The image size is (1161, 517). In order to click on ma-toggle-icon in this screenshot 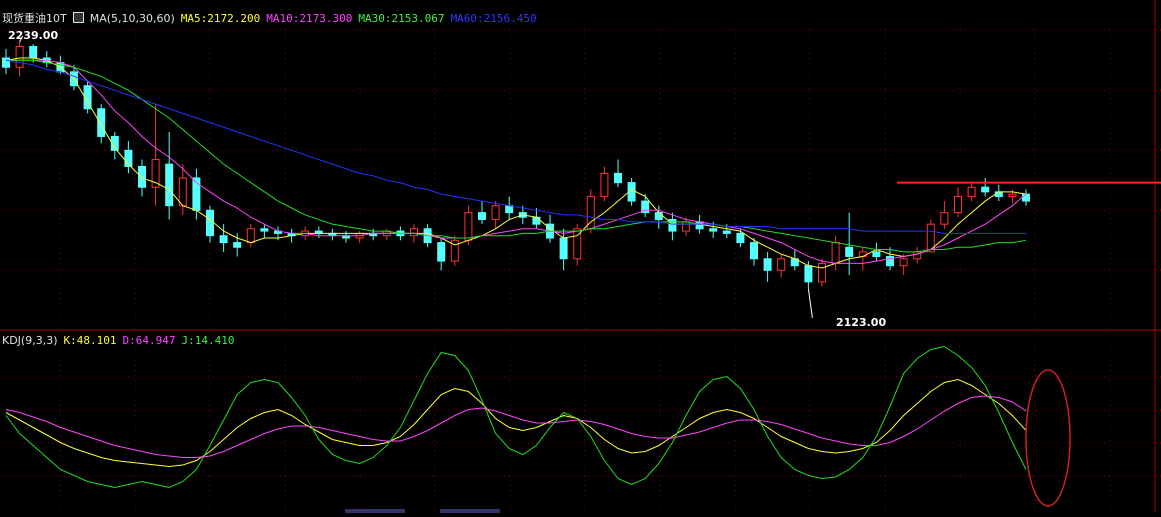, I will do `click(78, 17)`.